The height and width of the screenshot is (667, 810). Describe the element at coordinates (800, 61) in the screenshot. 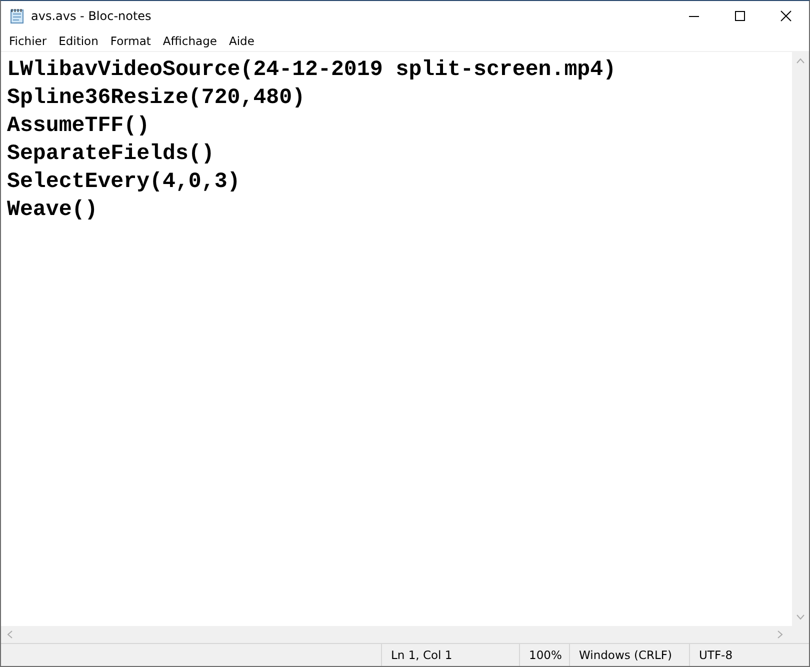

I see `scroll-up-icon` at that location.